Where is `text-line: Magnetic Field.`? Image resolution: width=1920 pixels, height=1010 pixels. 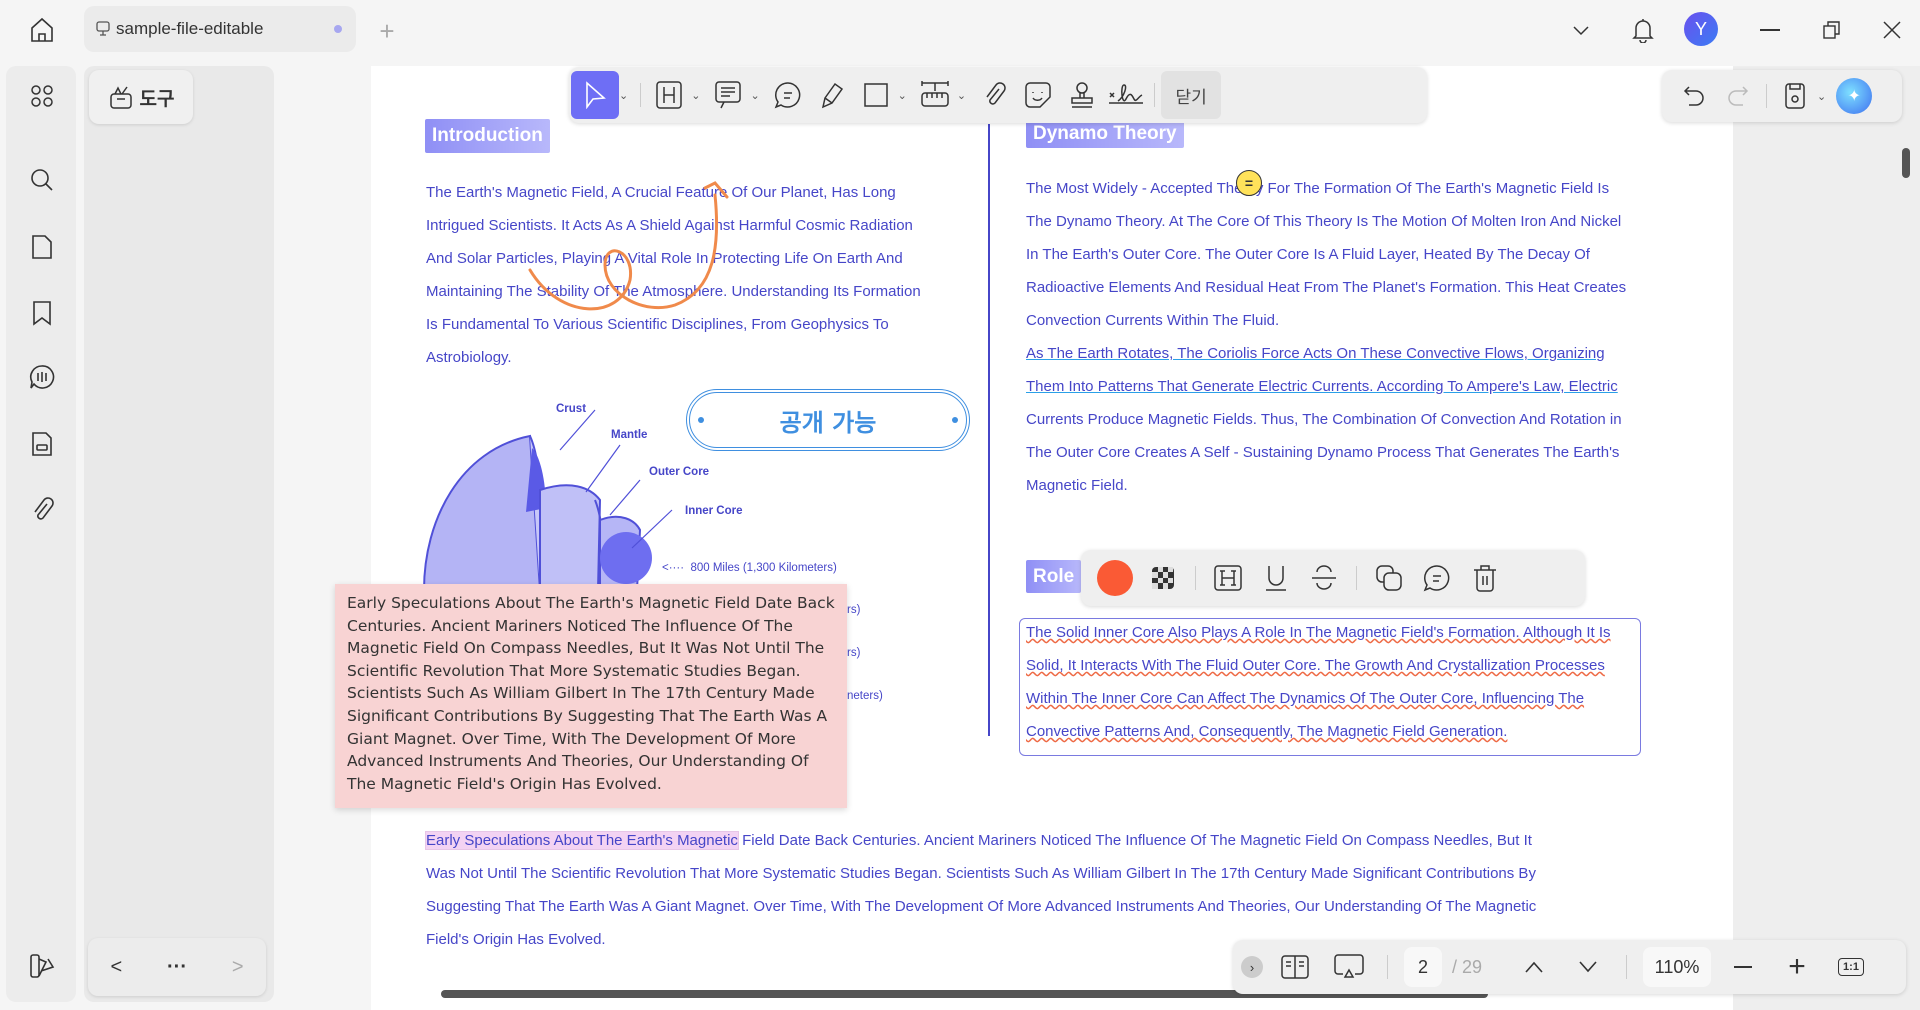
text-line: Magnetic Field. is located at coordinates (1077, 485).